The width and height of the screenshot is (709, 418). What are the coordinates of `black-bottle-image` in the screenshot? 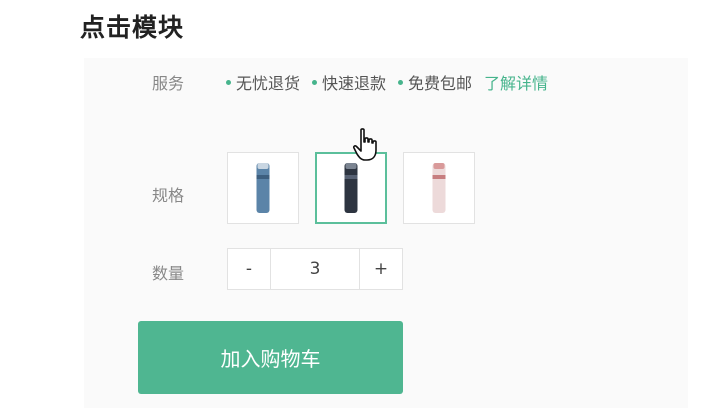 It's located at (351, 188).